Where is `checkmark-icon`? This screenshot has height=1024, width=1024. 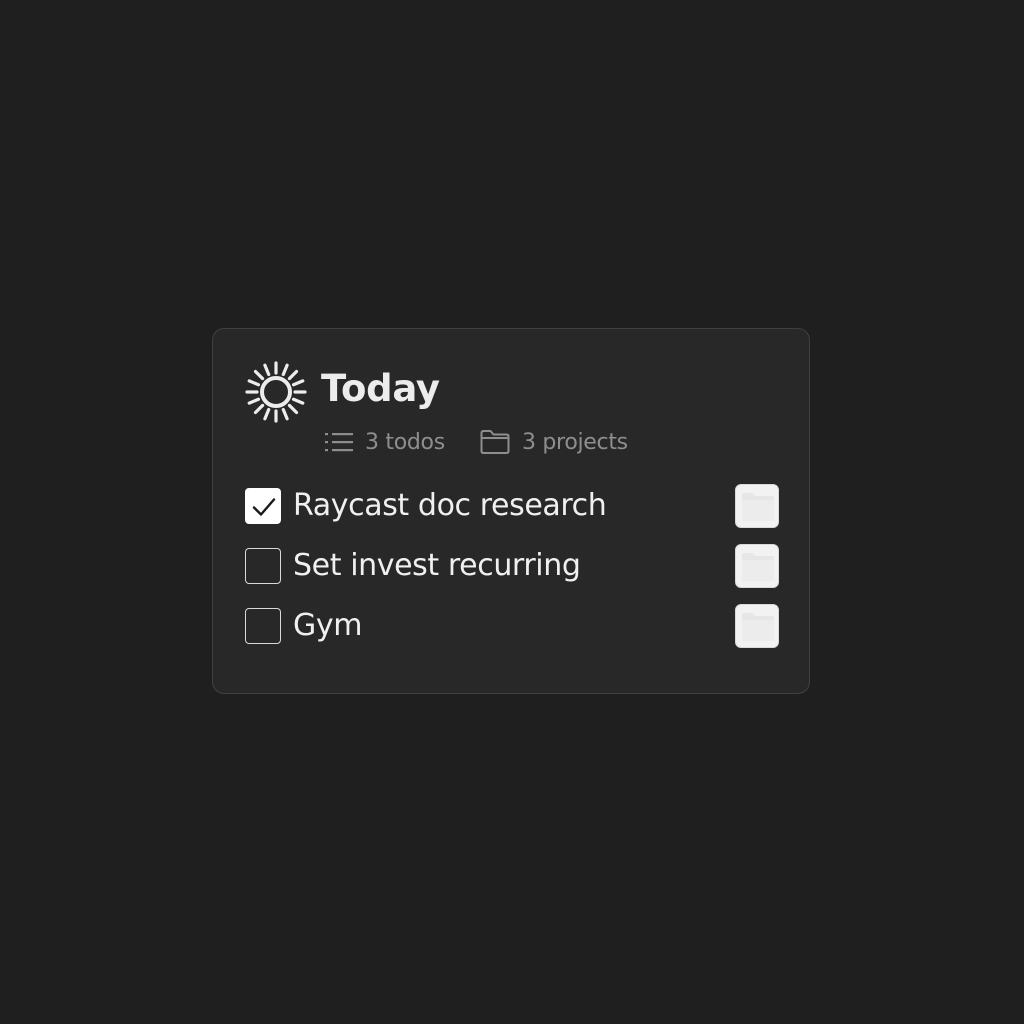 checkmark-icon is located at coordinates (264, 507).